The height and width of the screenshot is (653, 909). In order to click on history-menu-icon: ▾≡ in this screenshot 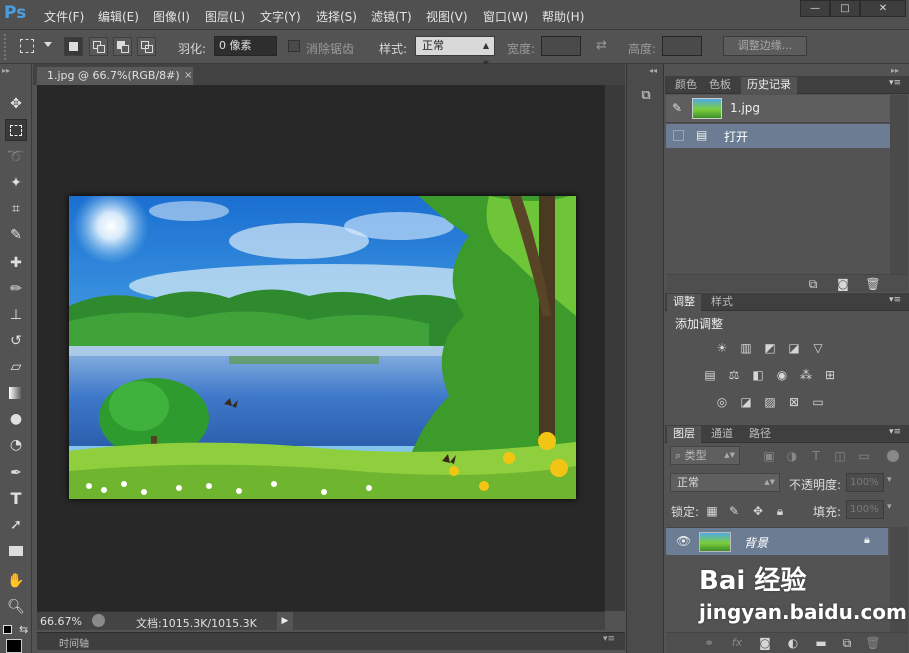, I will do `click(895, 83)`.